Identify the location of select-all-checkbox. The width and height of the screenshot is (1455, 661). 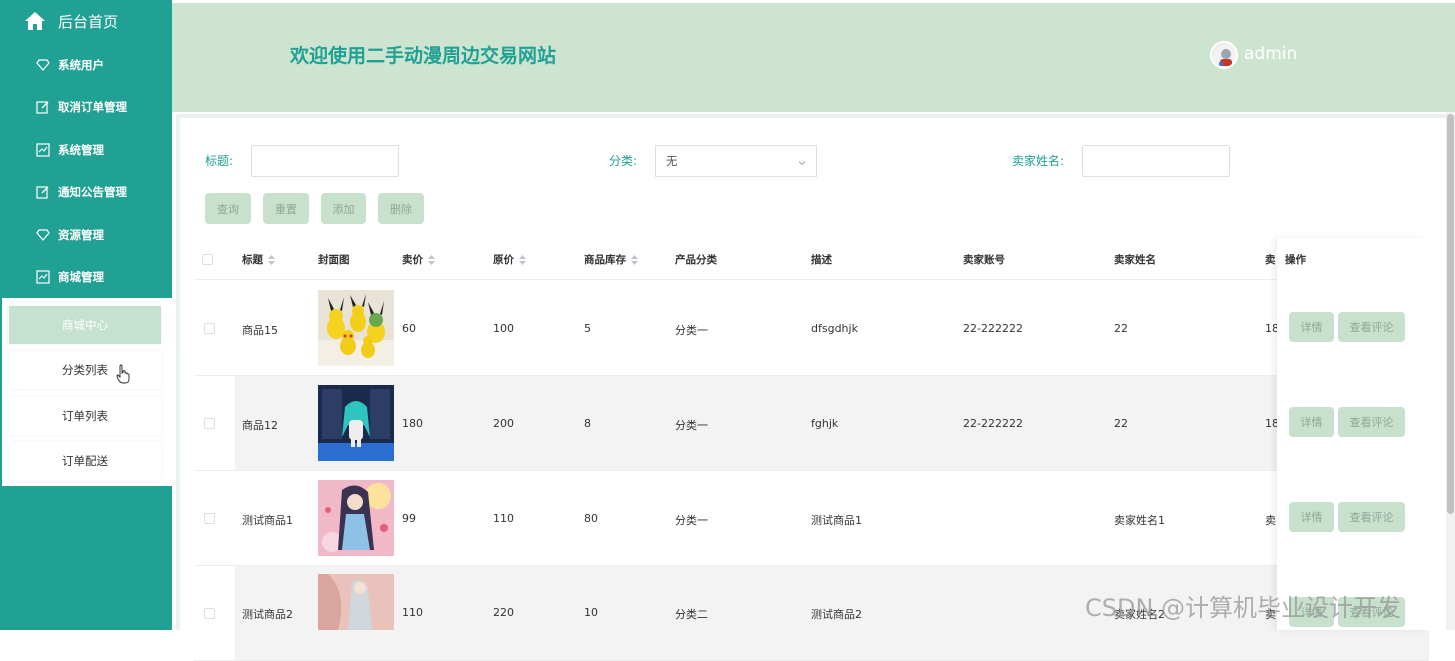
(207, 259).